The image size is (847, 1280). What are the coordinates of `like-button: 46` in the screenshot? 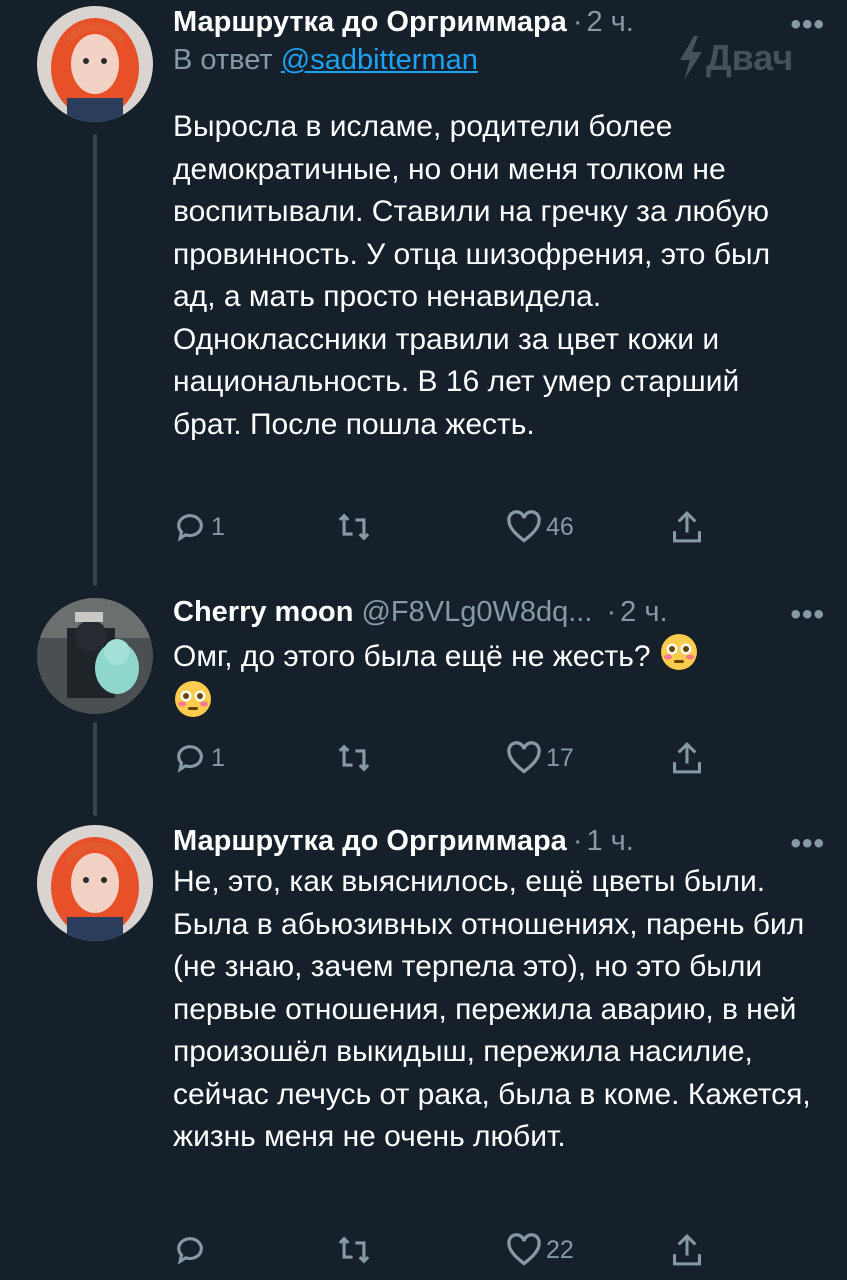 It's located at (540, 527).